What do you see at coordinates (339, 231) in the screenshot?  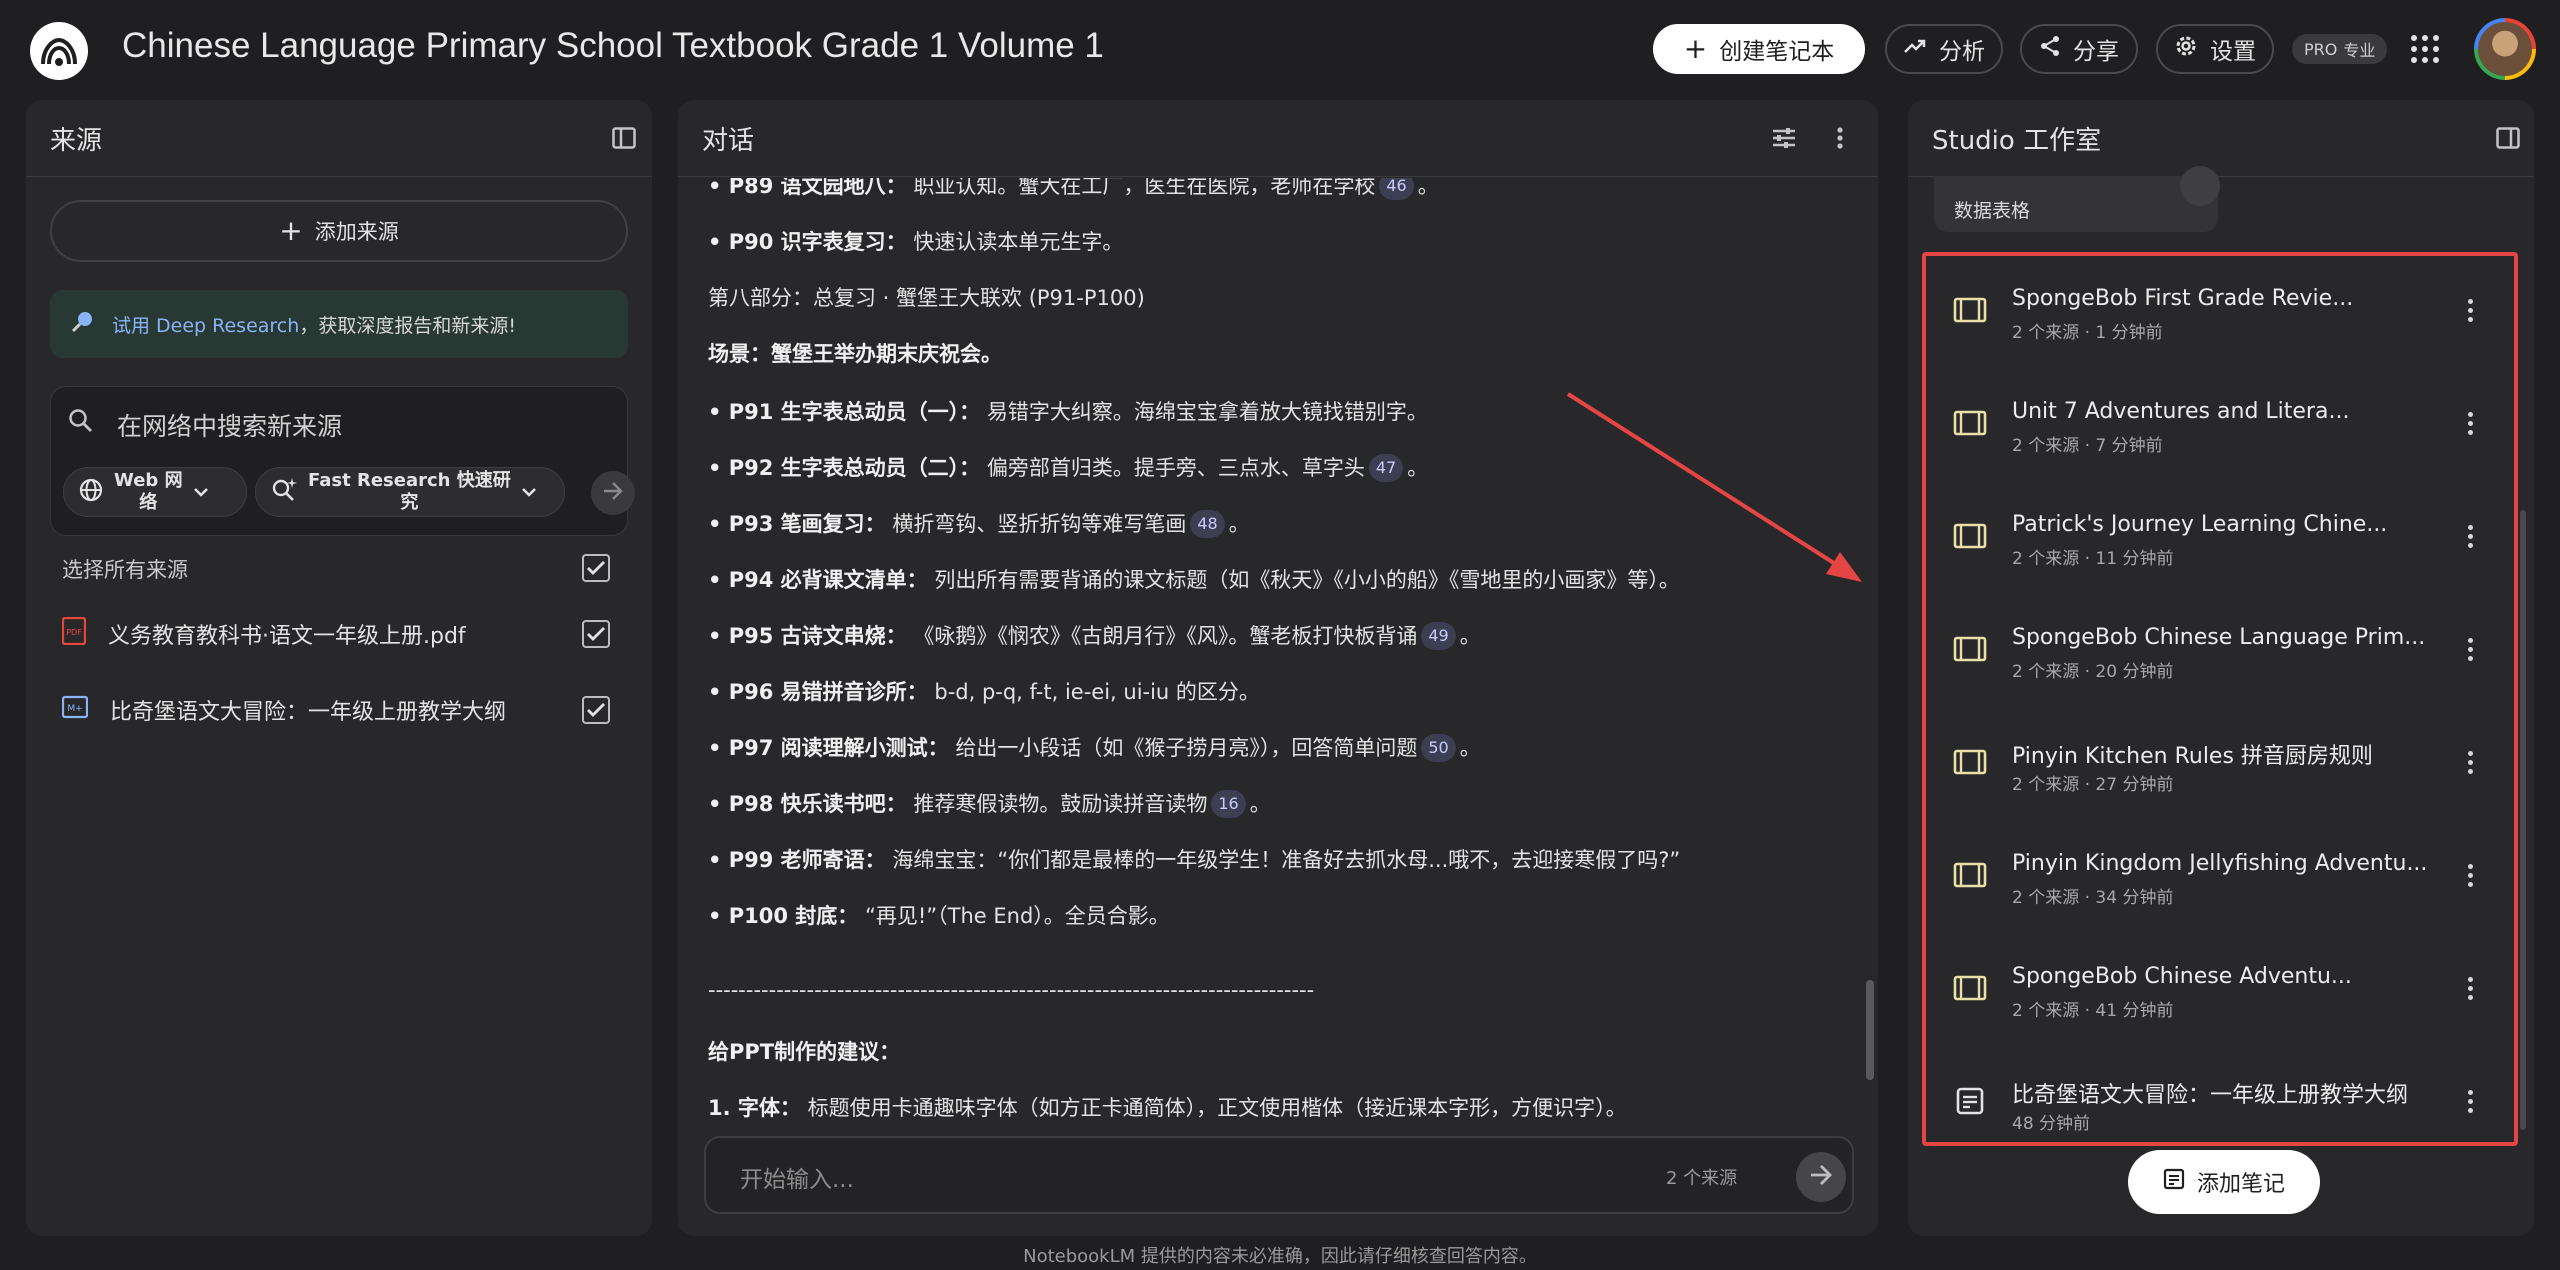 I see `add-source-button: + 添加来源` at bounding box center [339, 231].